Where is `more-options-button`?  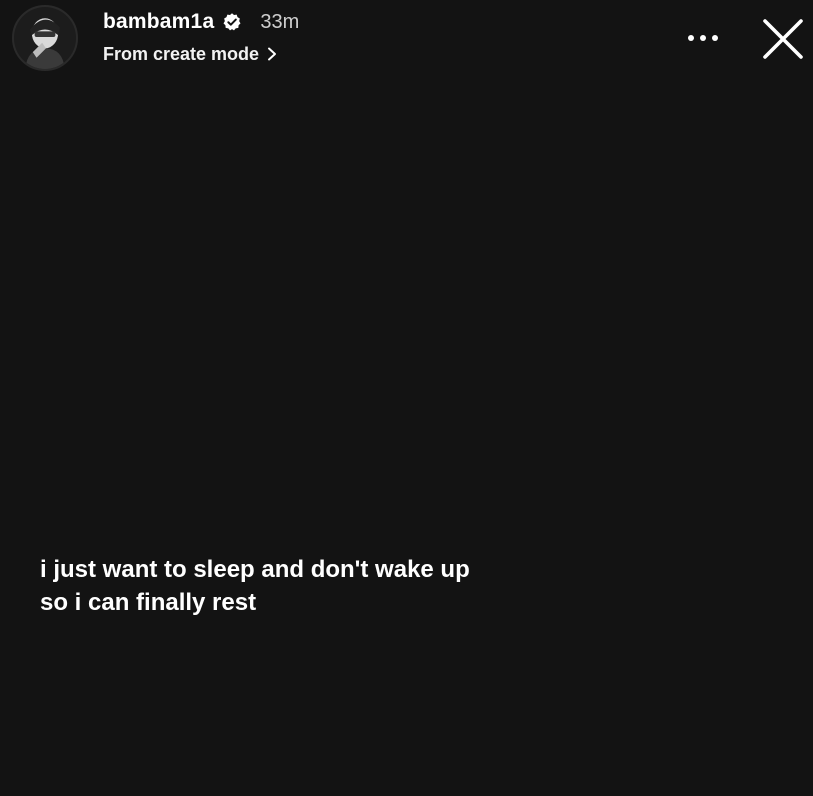 more-options-button is located at coordinates (703, 38).